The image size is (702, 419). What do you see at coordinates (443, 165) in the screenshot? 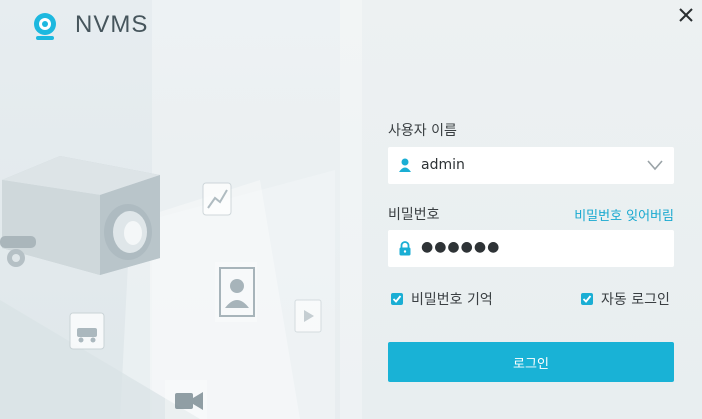
I see `username-value: admin` at bounding box center [443, 165].